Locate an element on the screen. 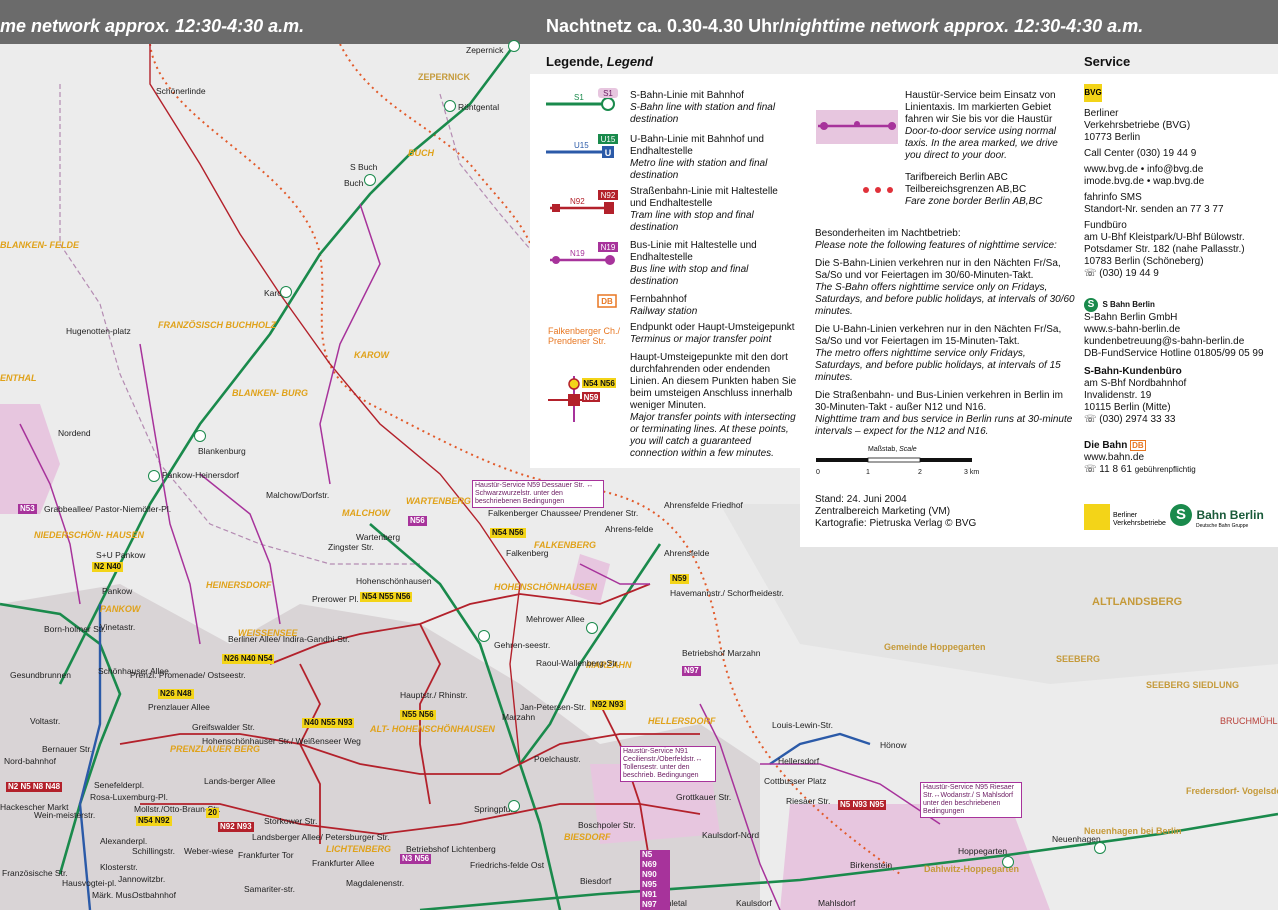 This screenshot has height=910, width=1278. station-karow is located at coordinates (286, 292).